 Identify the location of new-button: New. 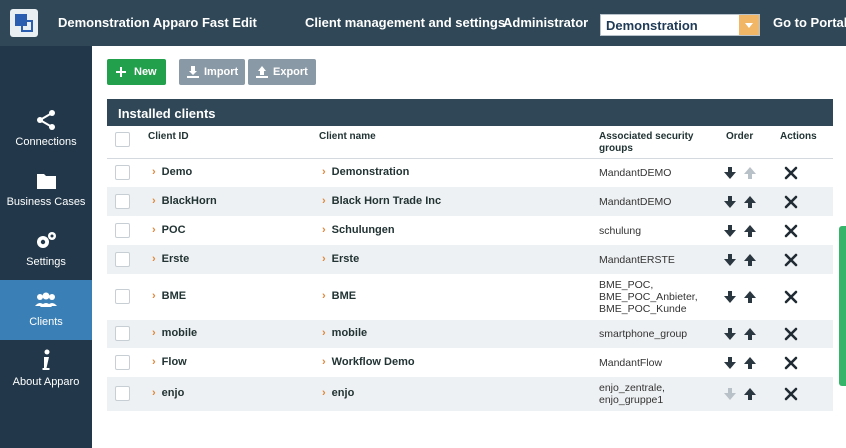
(136, 72).